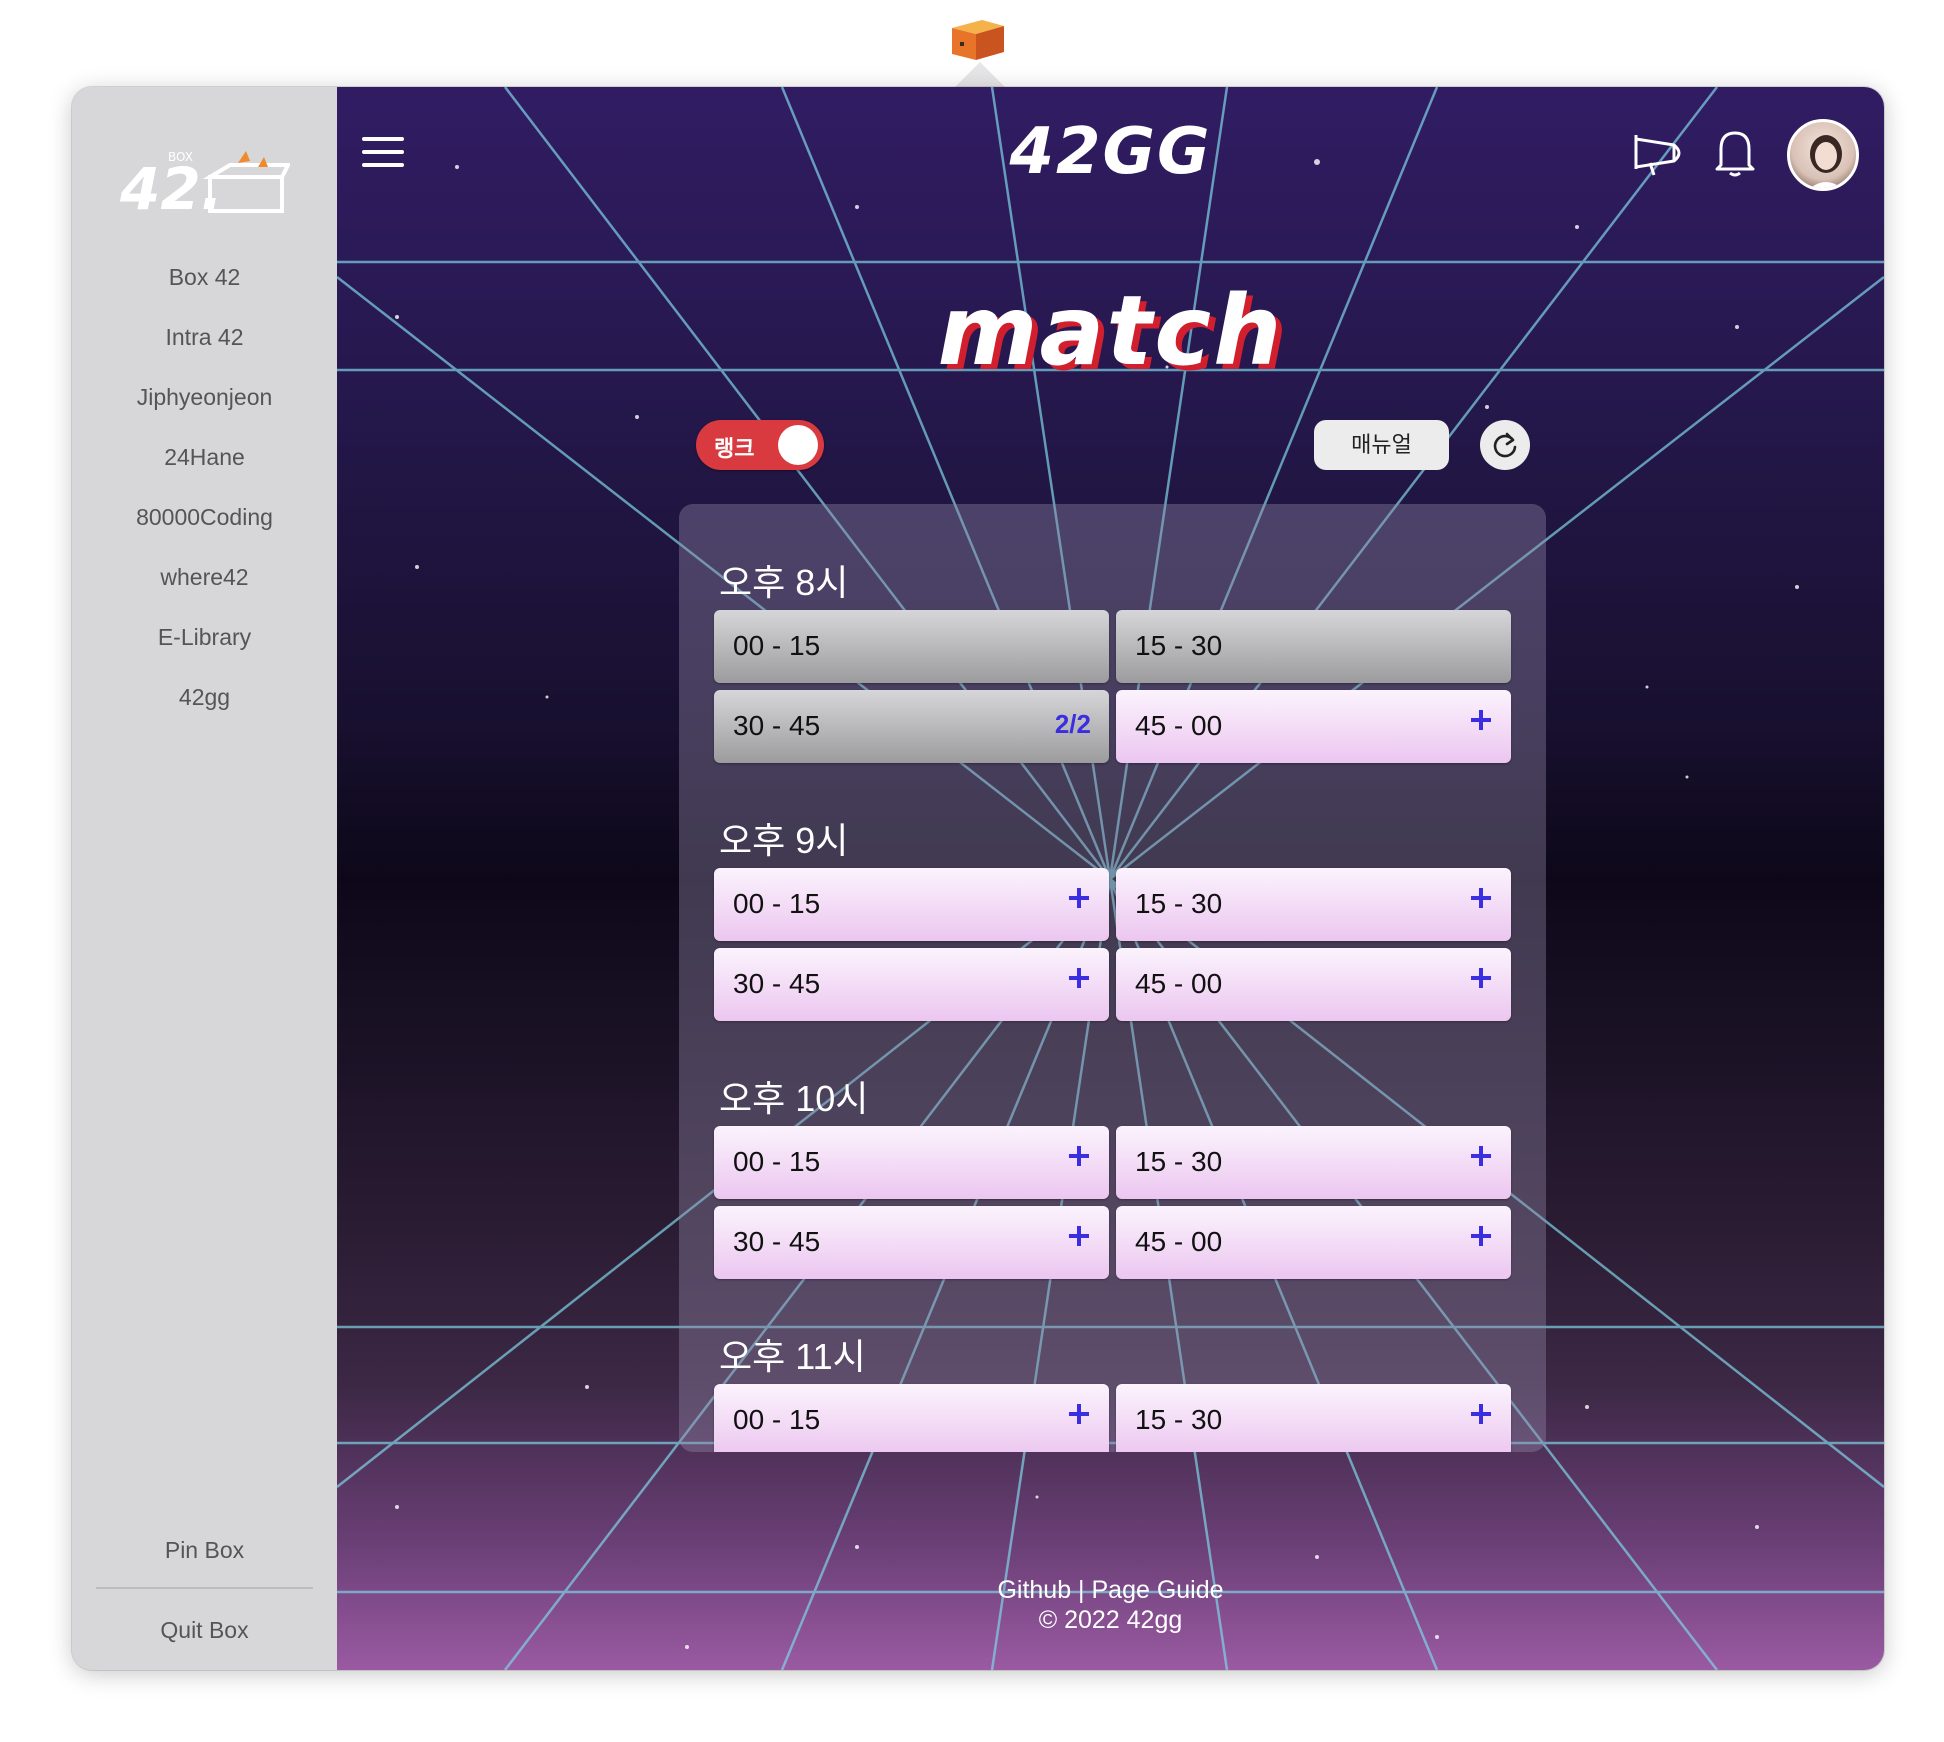 The width and height of the screenshot is (1944, 1742). What do you see at coordinates (1158, 1590) in the screenshot?
I see `page-guide-link: Page Guide` at bounding box center [1158, 1590].